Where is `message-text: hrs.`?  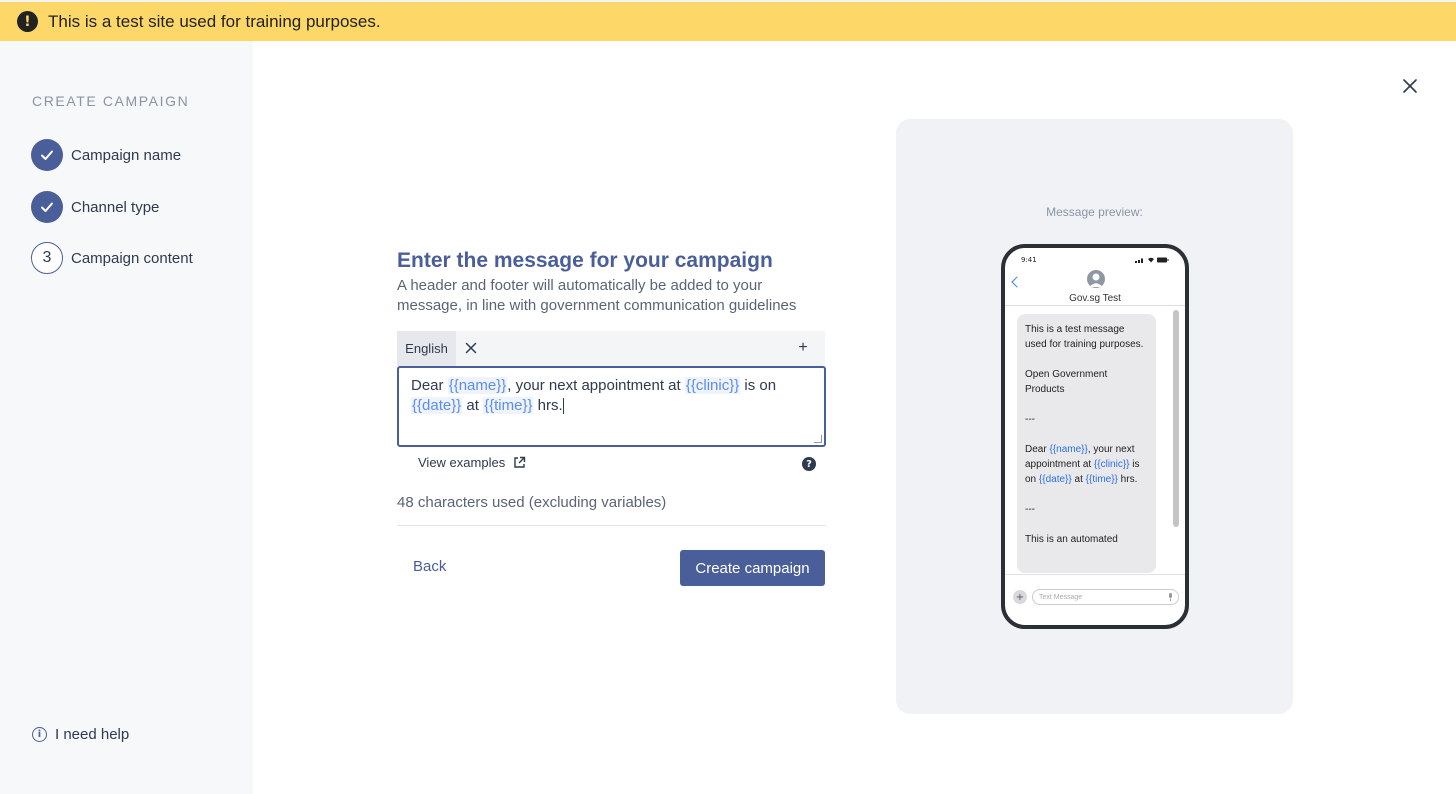
message-text: hrs. is located at coordinates (548, 405).